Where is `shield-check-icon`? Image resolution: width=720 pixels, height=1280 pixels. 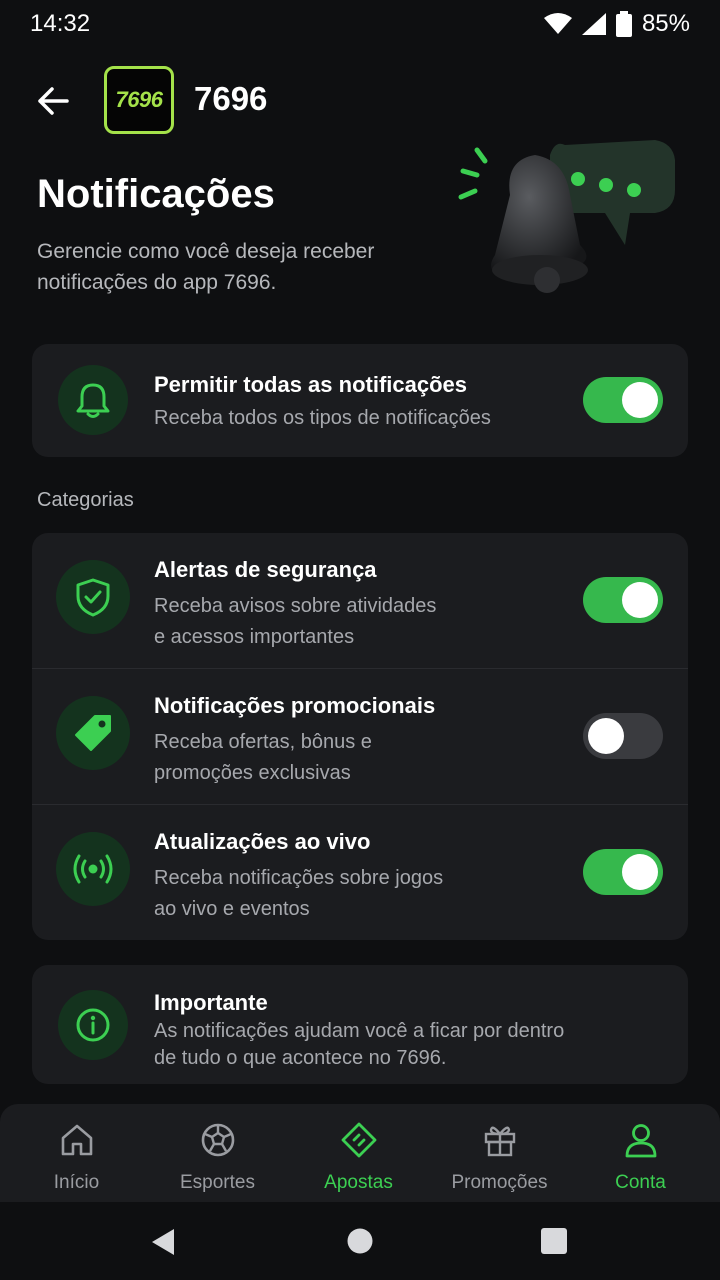 shield-check-icon is located at coordinates (93, 597).